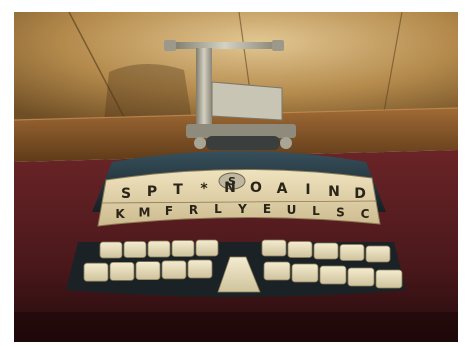 This screenshot has height=347, width=472. What do you see at coordinates (278, 45) in the screenshot?
I see `paper-tray-knob-right` at bounding box center [278, 45].